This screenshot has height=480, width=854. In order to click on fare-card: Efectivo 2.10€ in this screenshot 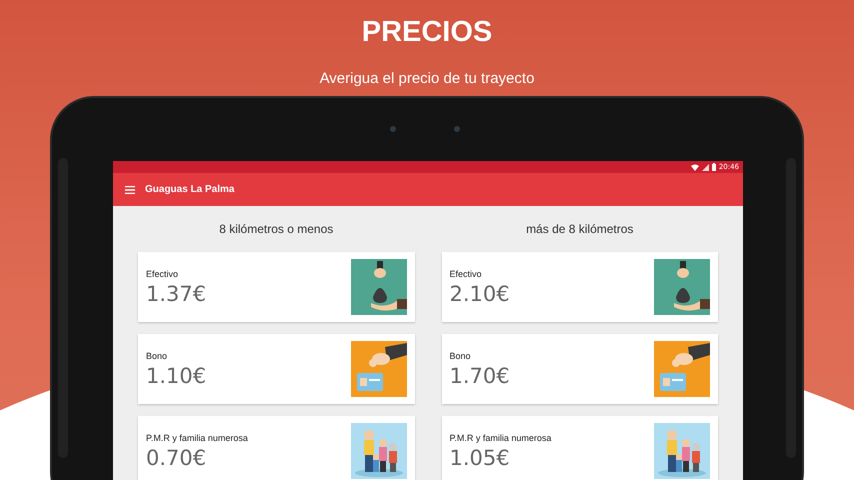, I will do `click(580, 287)`.